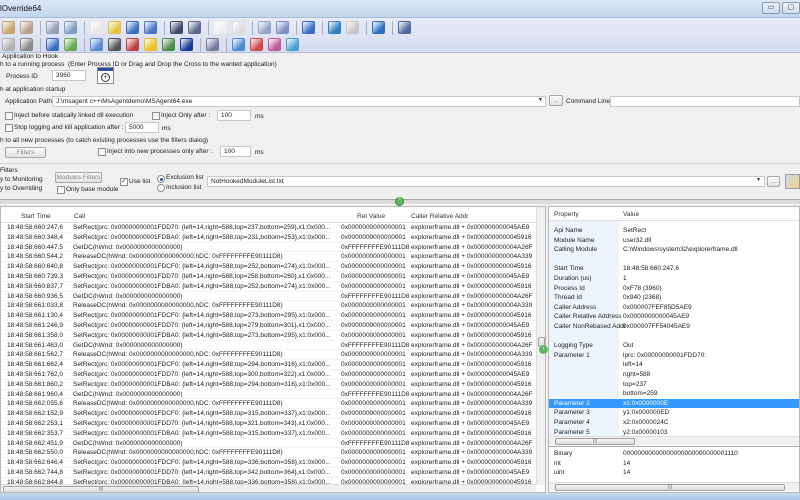  Describe the element at coordinates (631, 214) in the screenshot. I see `column-header-value: Value` at that location.